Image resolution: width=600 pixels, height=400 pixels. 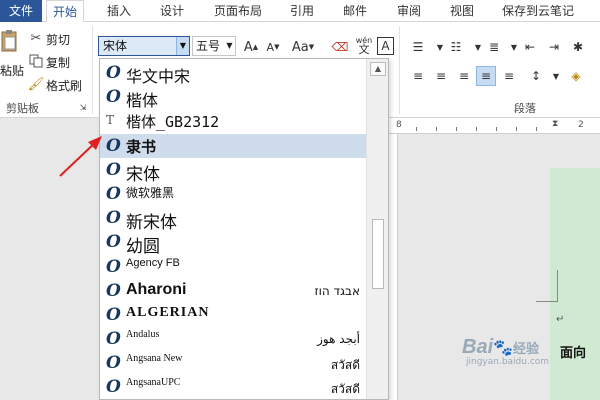 What do you see at coordinates (509, 76) in the screenshot?
I see `distributed-icon: ≡` at bounding box center [509, 76].